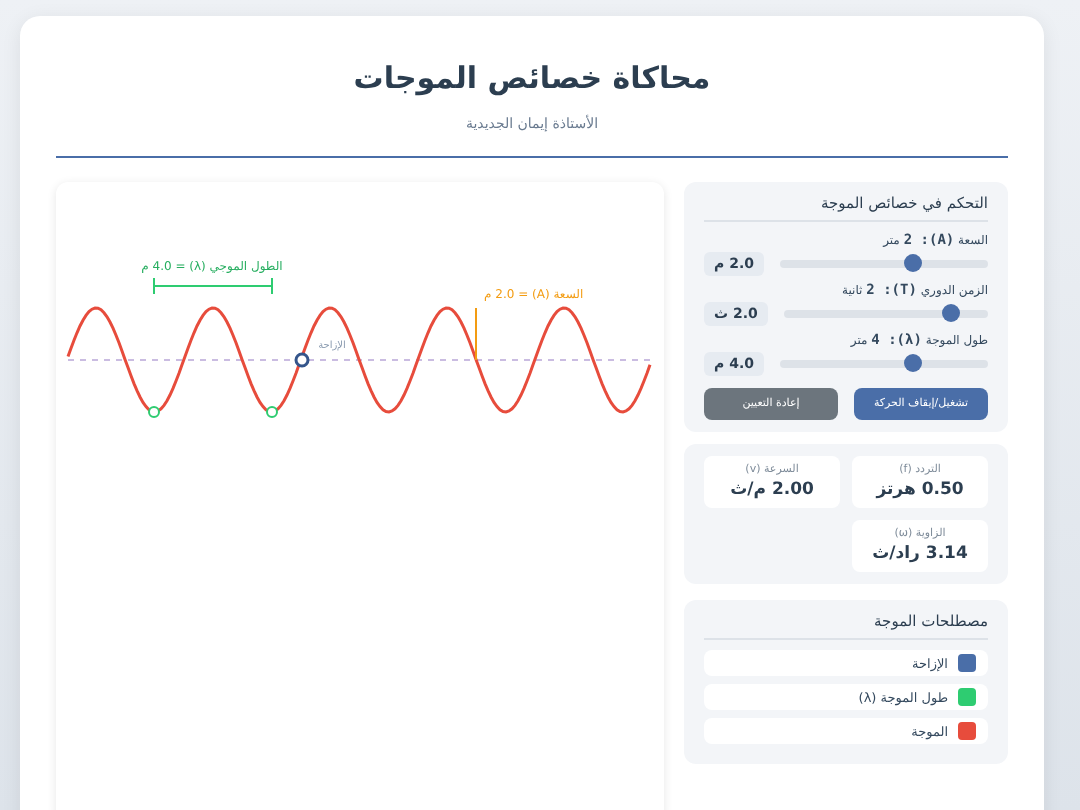 The image size is (1080, 810). I want to click on stat-value: 2.00 م/ث, so click(772, 490).